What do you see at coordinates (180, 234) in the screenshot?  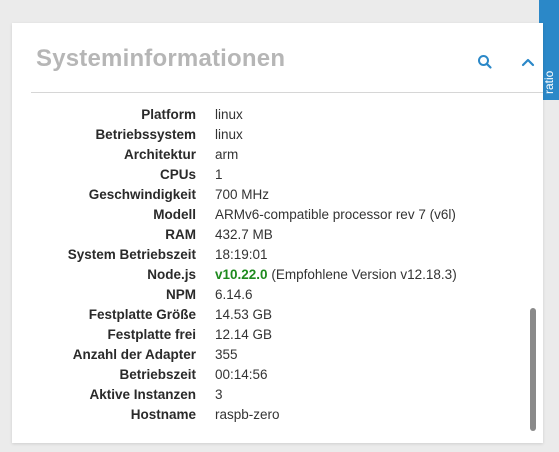 I see `info-label: RAM` at bounding box center [180, 234].